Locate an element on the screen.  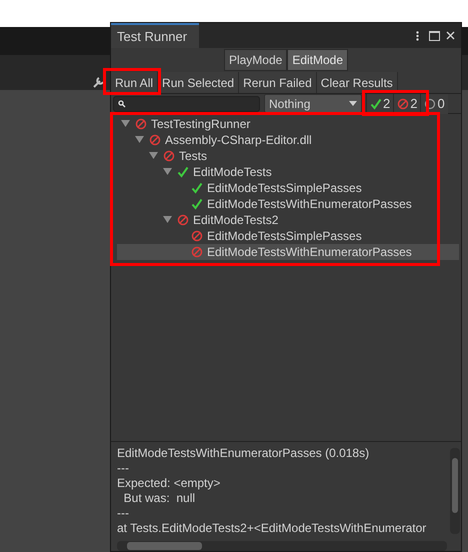
dropdown-arrow-icon is located at coordinates (353, 103).